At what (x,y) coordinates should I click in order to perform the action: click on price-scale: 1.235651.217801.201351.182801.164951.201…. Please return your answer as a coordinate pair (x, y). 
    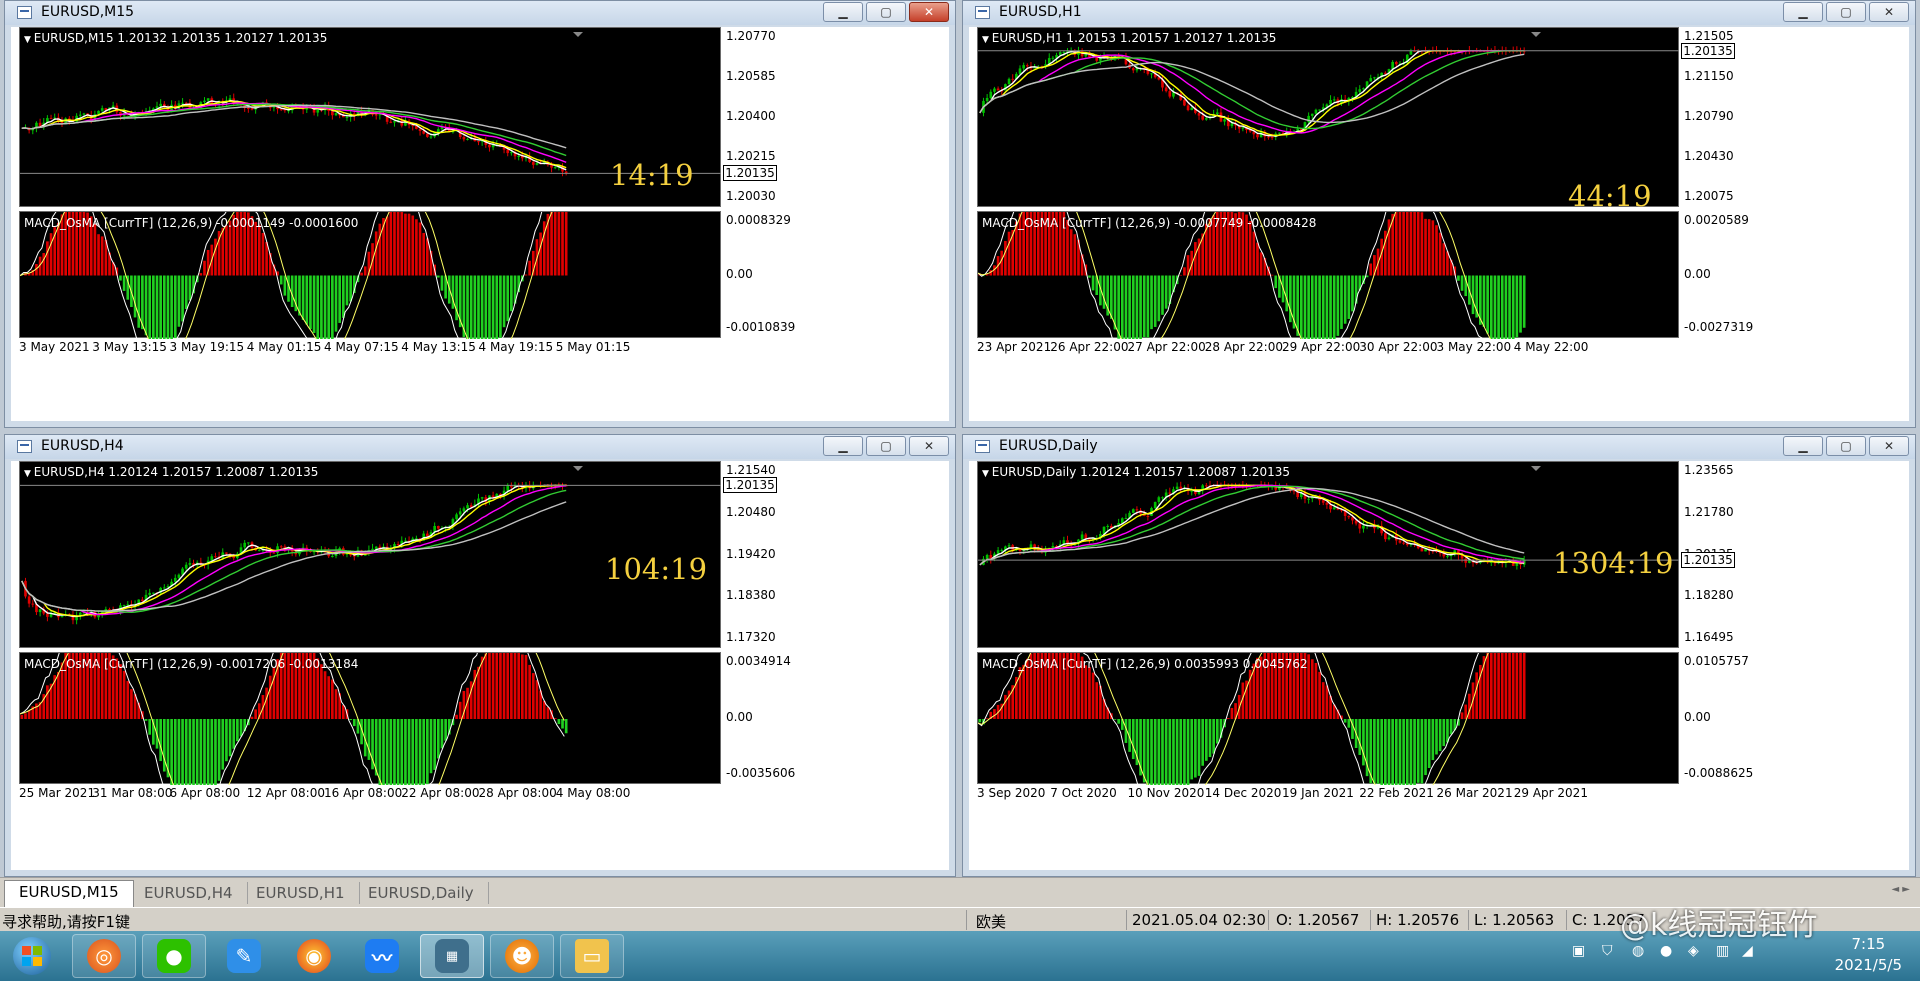
    Looking at the image, I should click on (1710, 554).